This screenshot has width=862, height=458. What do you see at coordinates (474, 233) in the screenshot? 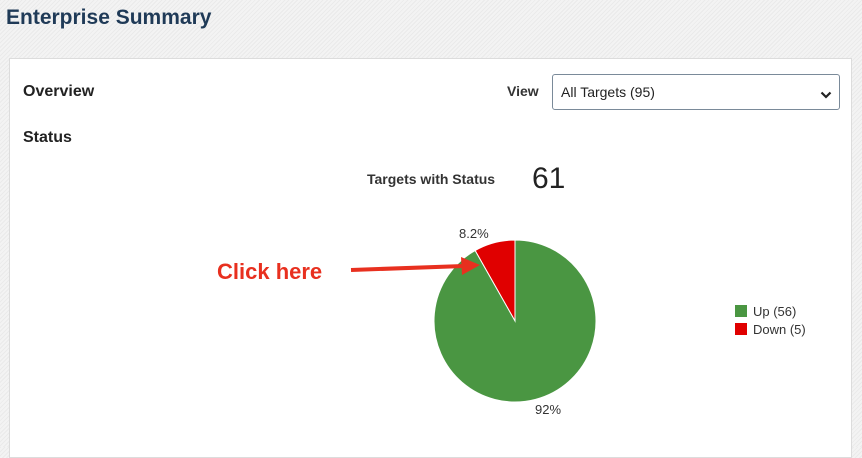
I see `pie-slice-label-down: 8.2%` at bounding box center [474, 233].